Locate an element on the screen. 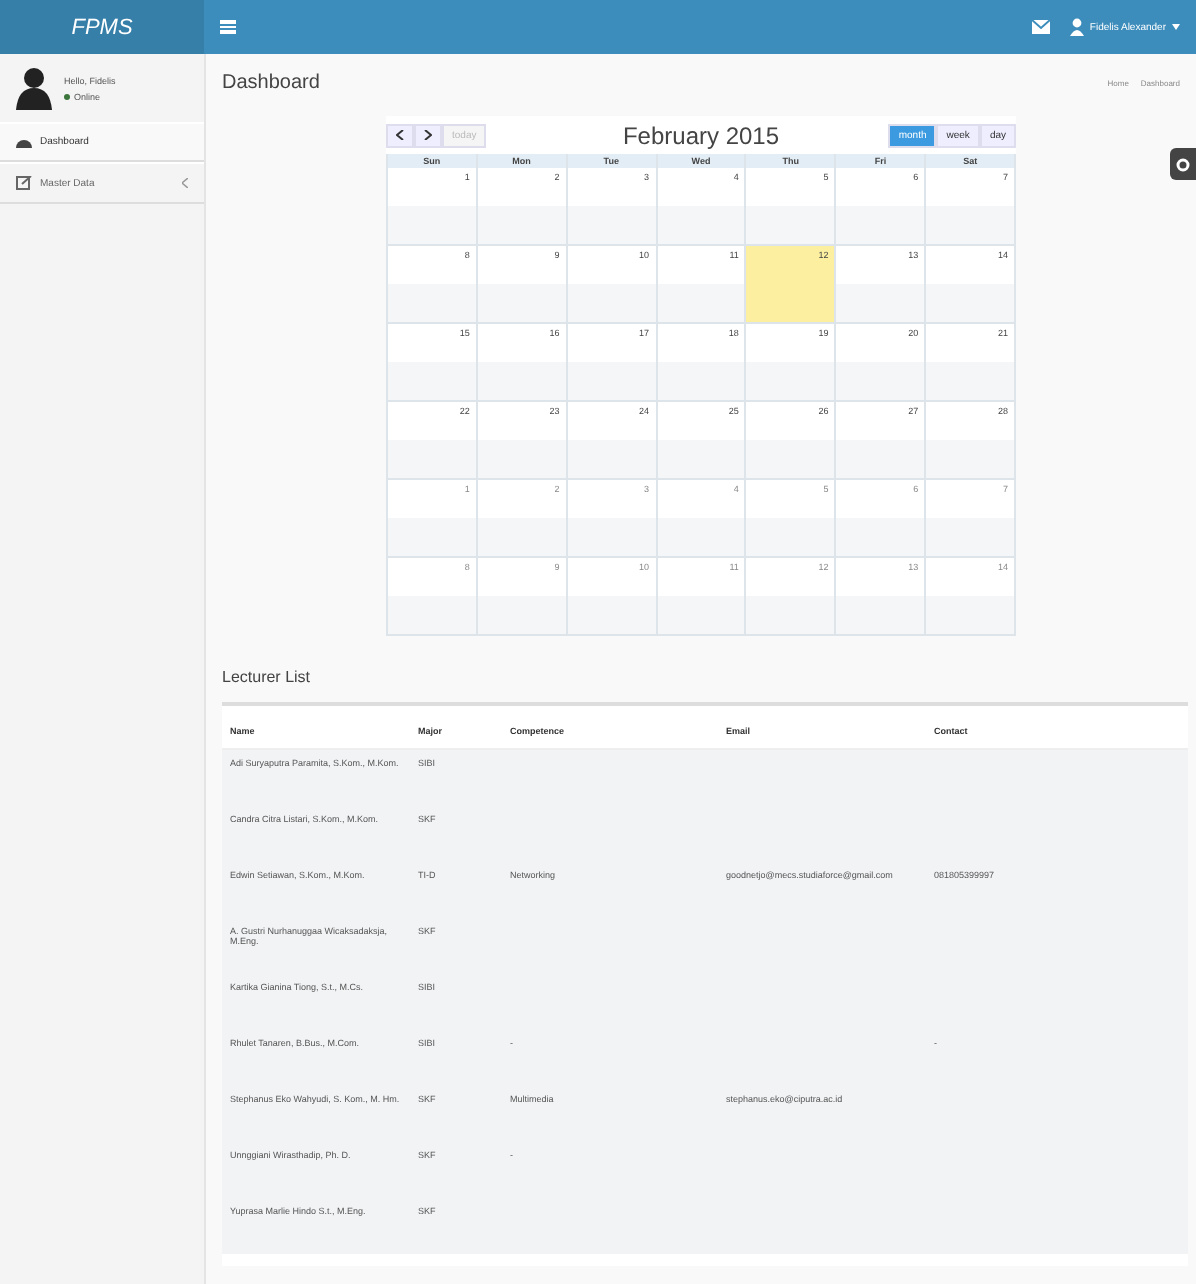 This screenshot has width=1196, height=1284. app-logo: FPMS is located at coordinates (102, 27).